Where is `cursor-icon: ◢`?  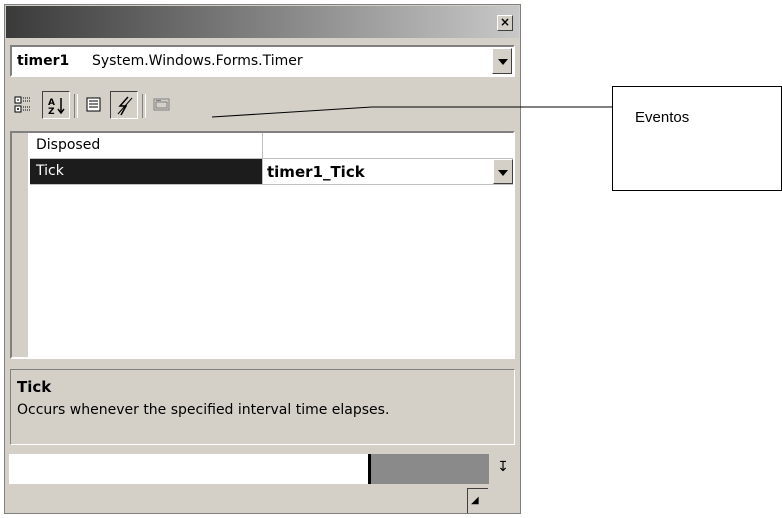 cursor-icon: ◢ is located at coordinates (475, 500).